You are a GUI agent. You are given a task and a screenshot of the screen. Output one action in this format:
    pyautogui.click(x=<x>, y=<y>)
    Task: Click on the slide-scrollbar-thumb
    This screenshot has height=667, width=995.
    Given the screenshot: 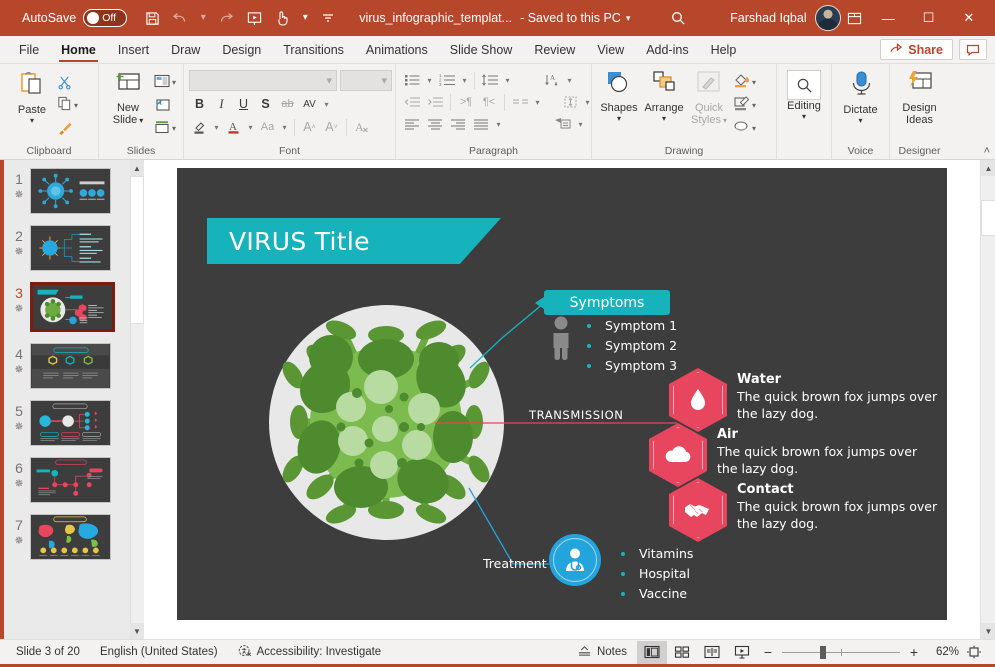 What is the action you would take?
    pyautogui.click(x=988, y=218)
    